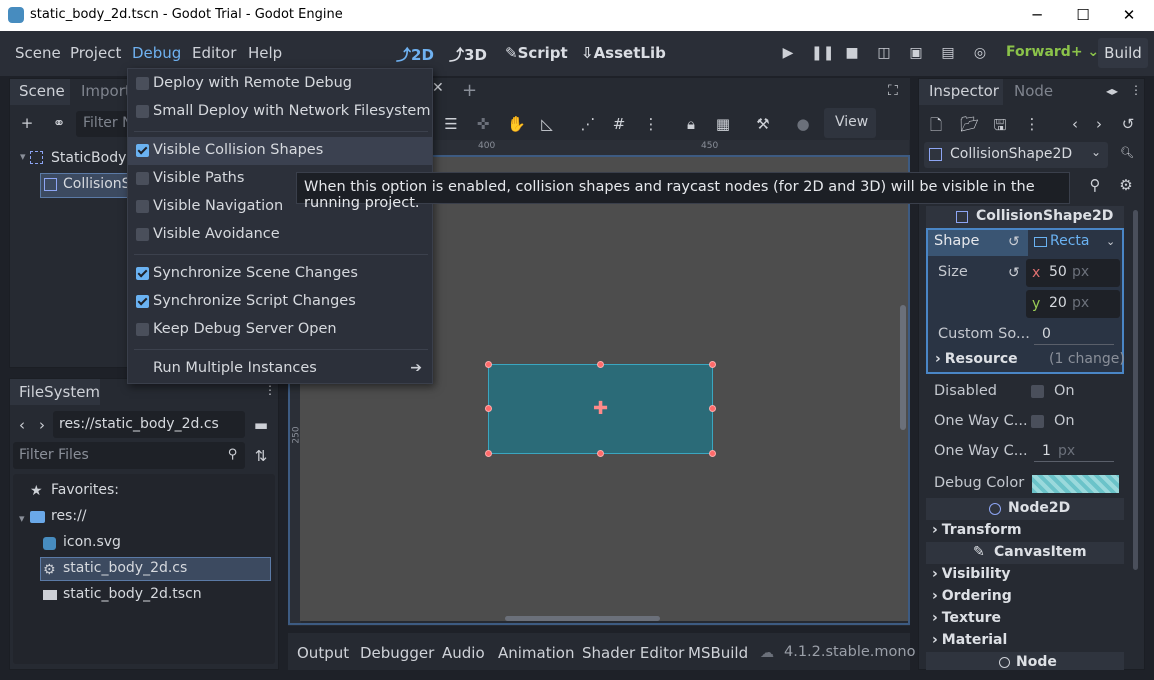 The width and height of the screenshot is (1154, 680). I want to click on resource-subsection: › Resource, so click(976, 359).